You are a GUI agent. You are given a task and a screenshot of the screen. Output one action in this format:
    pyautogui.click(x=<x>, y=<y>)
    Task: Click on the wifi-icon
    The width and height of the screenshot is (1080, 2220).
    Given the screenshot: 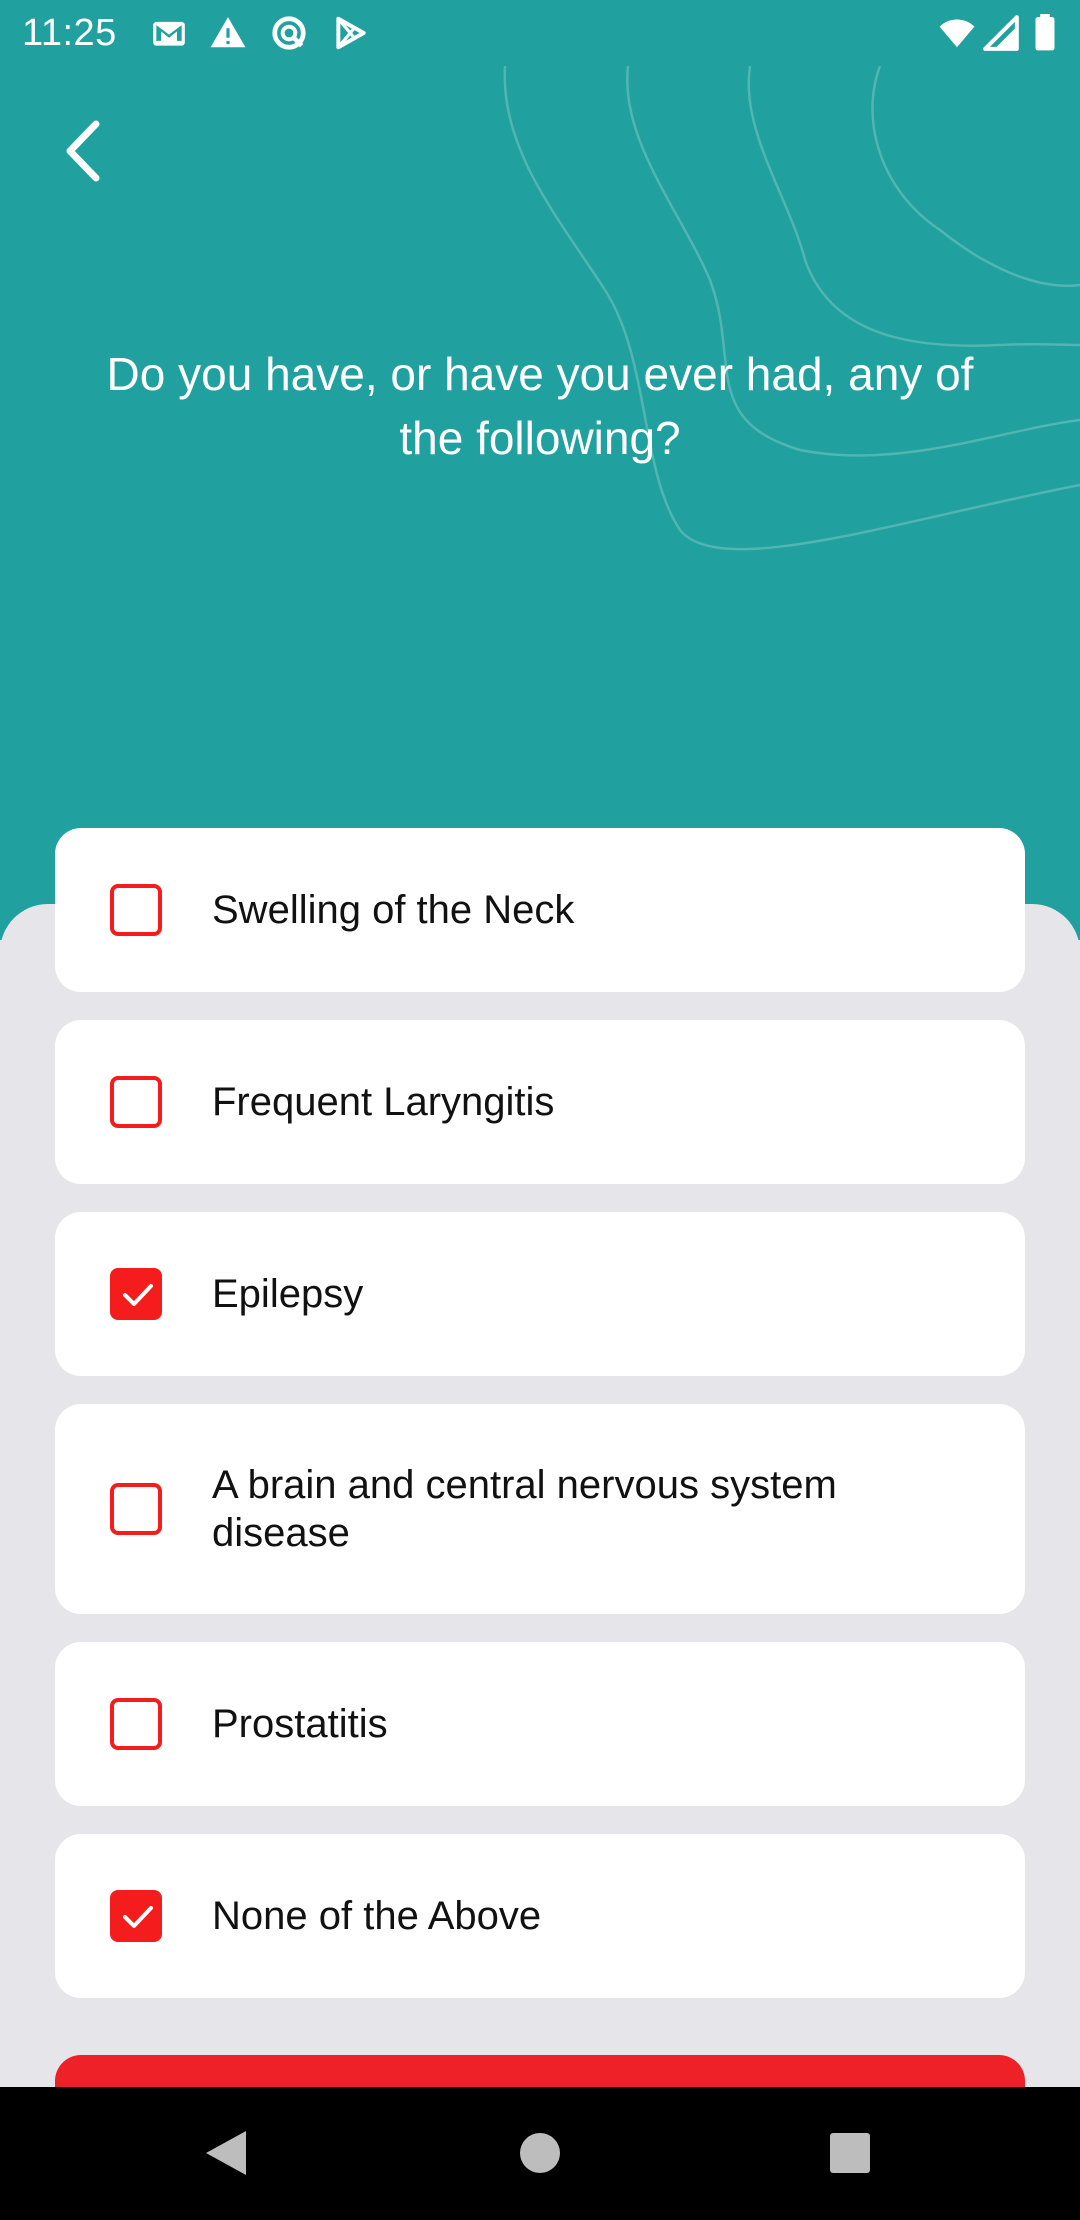 What is the action you would take?
    pyautogui.click(x=957, y=33)
    